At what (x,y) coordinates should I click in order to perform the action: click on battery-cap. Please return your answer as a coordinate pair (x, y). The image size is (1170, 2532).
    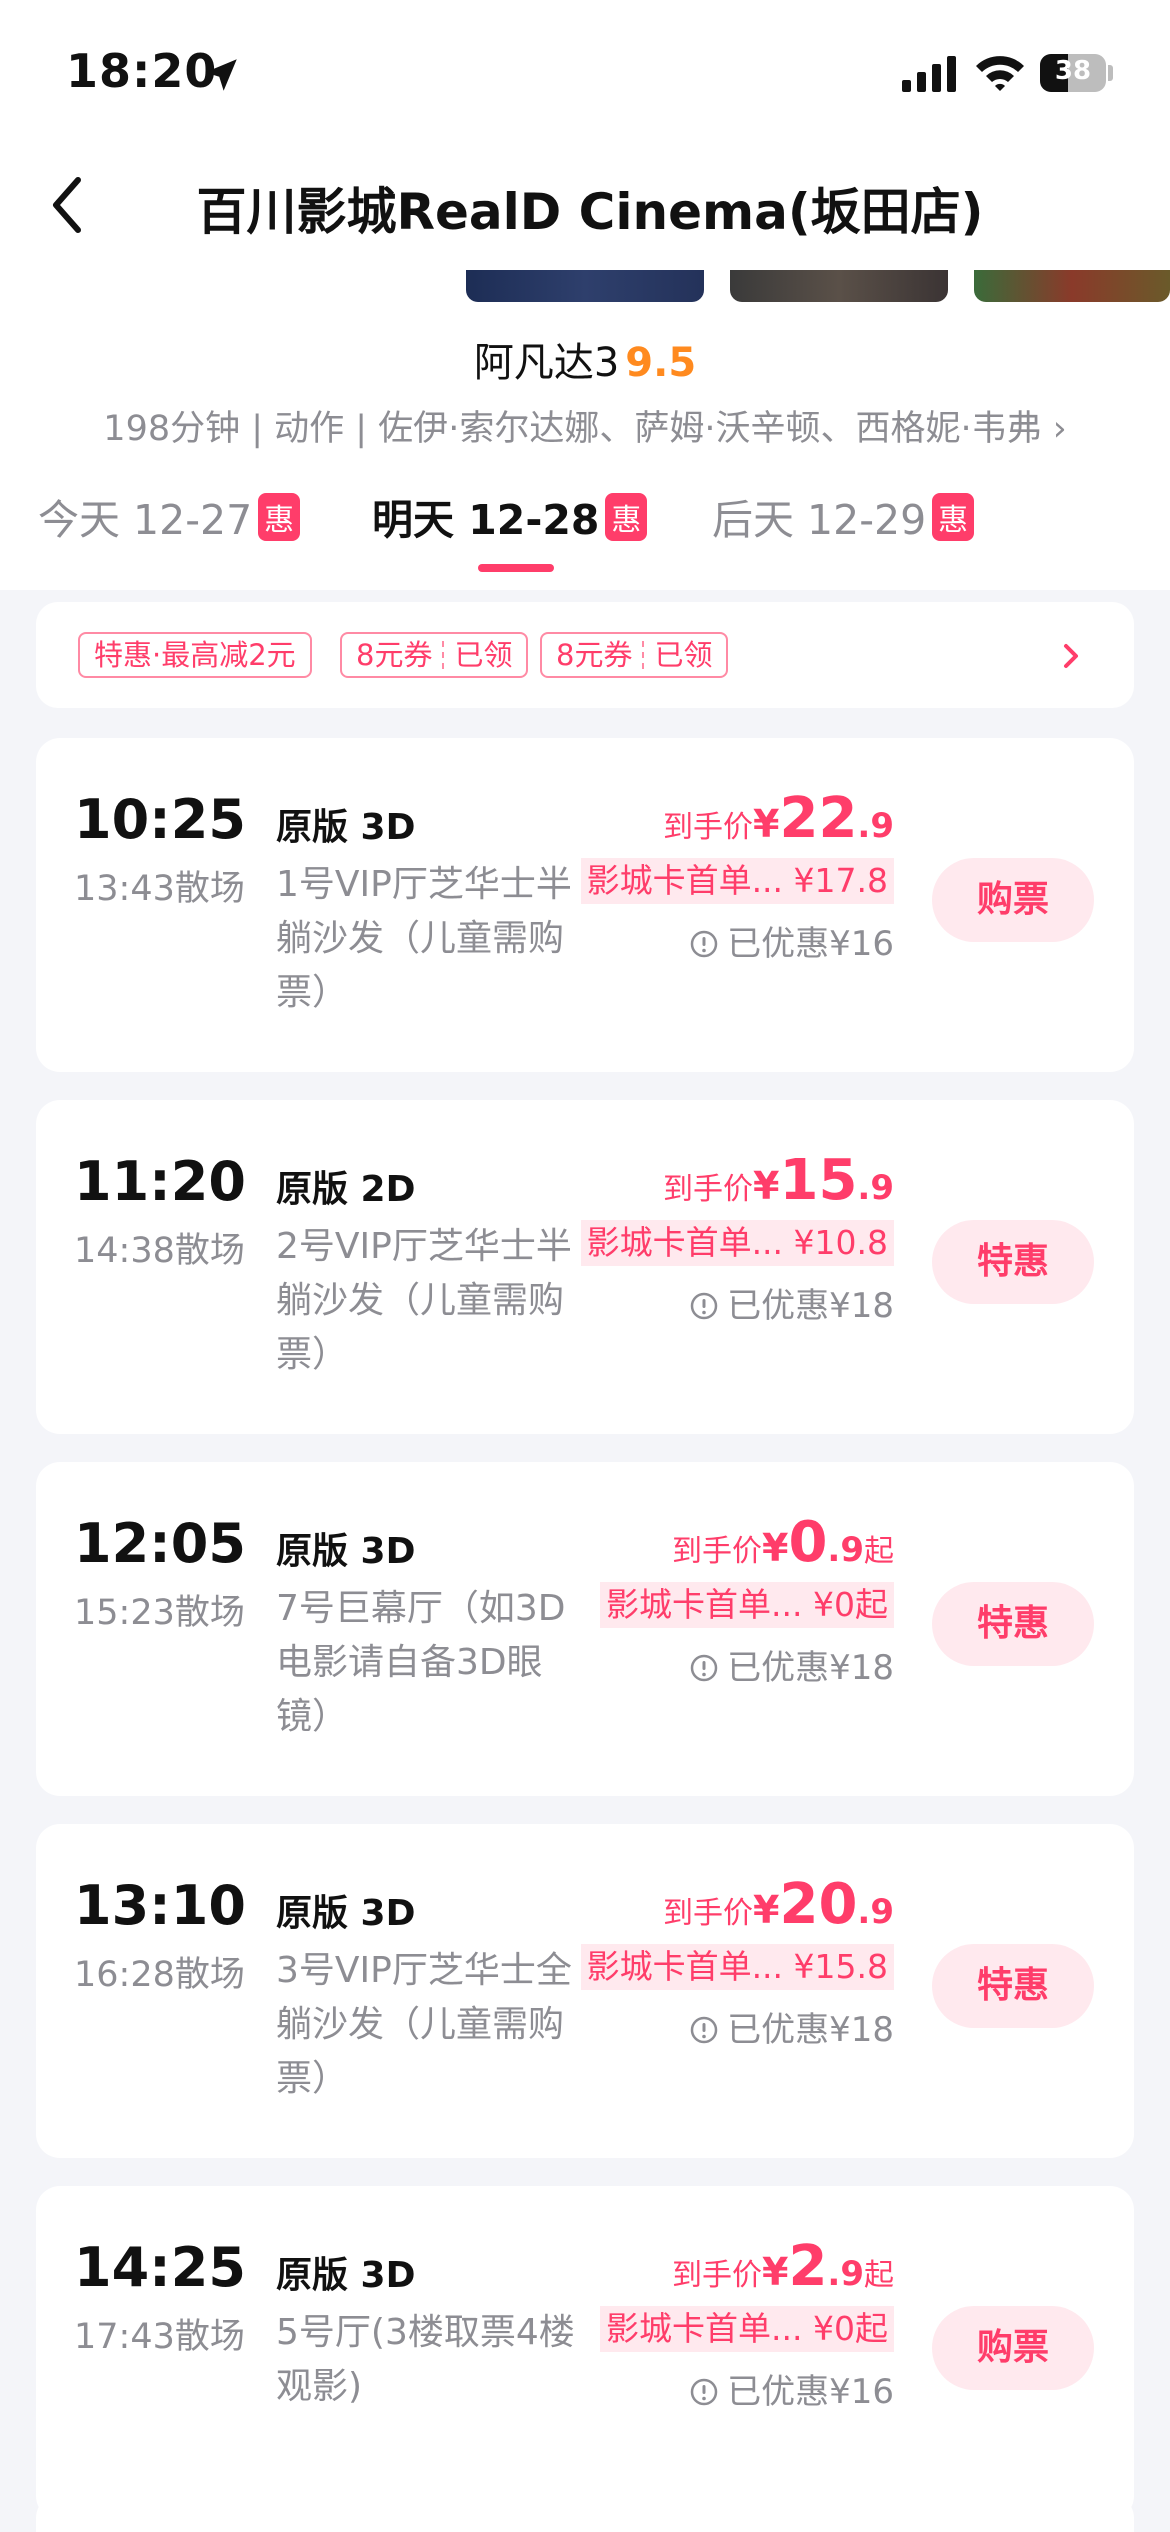
    Looking at the image, I should click on (1110, 73).